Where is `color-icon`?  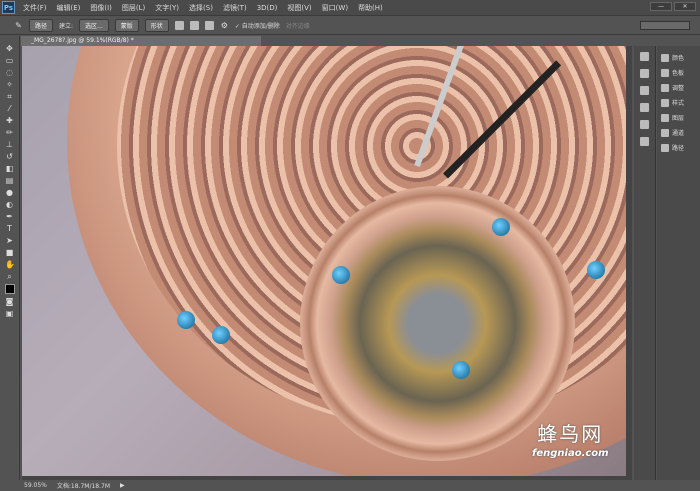
color-icon is located at coordinates (665, 57).